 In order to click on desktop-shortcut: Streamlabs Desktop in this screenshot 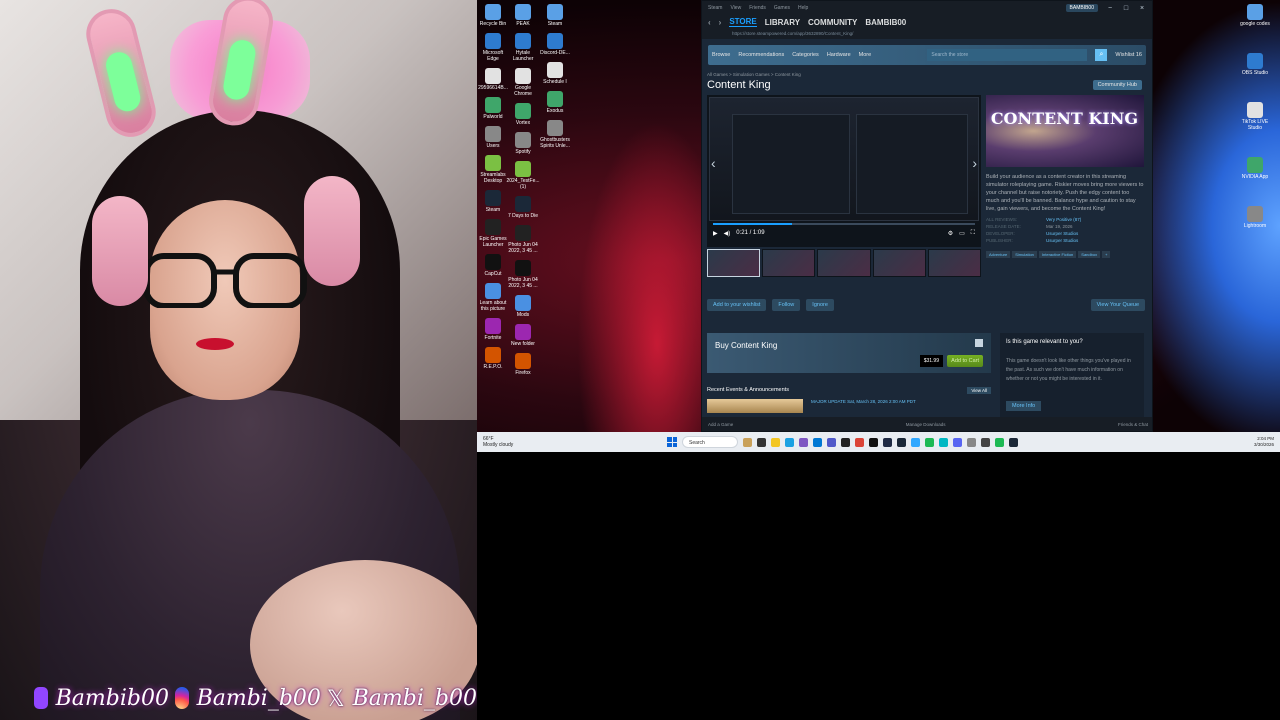, I will do `click(493, 169)`.